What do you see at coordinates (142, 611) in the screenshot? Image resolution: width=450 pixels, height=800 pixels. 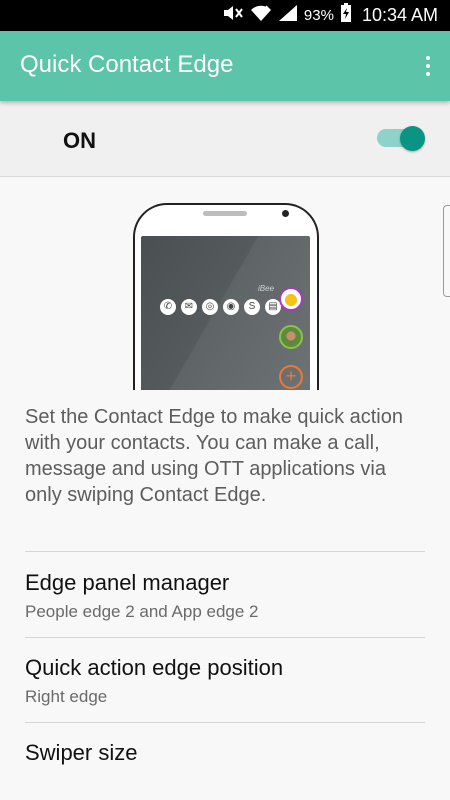 I see `pref-summary: People edge 2 and App edge 2` at bounding box center [142, 611].